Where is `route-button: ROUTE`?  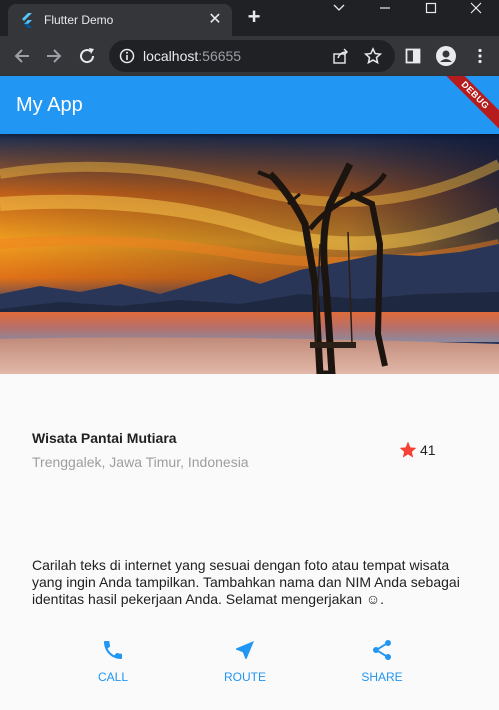 route-button: ROUTE is located at coordinates (245, 663).